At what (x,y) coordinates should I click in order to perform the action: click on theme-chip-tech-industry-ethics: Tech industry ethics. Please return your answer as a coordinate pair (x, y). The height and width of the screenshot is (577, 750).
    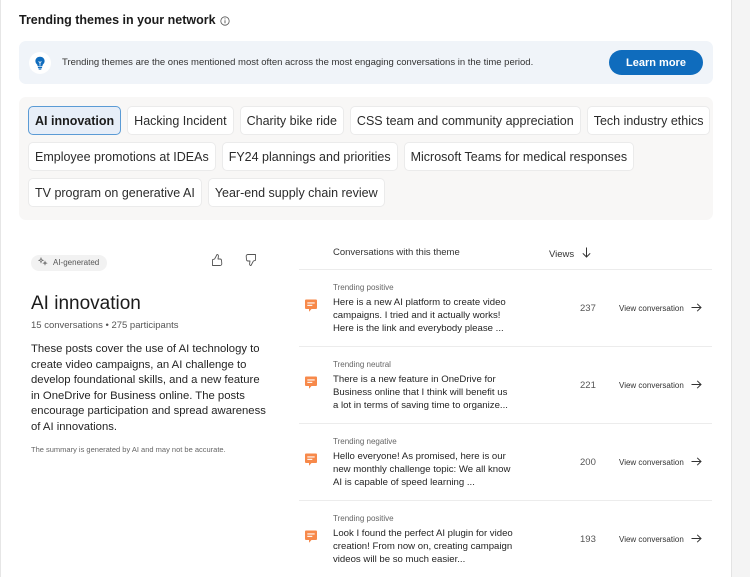
    Looking at the image, I should click on (648, 120).